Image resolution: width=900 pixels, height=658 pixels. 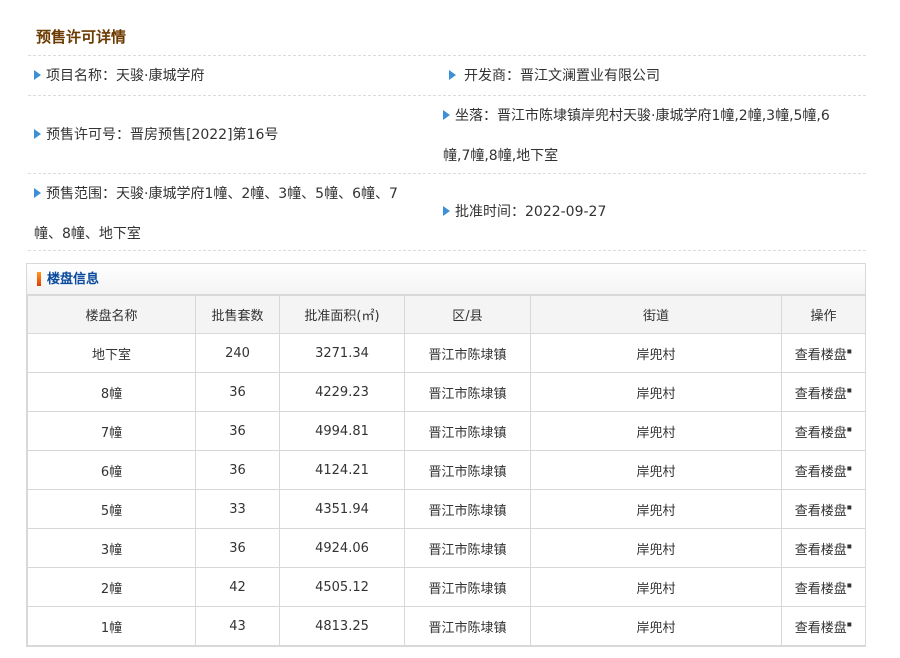 What do you see at coordinates (111, 314) in the screenshot?
I see `column-header: 楼盘名称` at bounding box center [111, 314].